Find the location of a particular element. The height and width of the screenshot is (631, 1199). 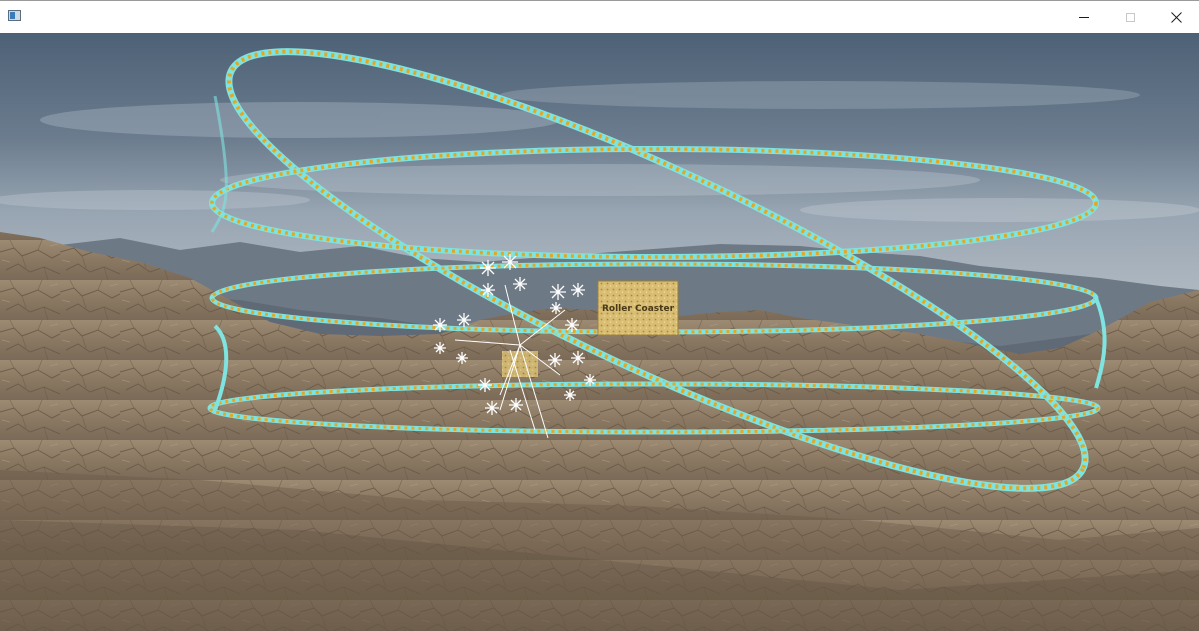

roller-coaster-sign: Roller Coaster is located at coordinates (638, 308).